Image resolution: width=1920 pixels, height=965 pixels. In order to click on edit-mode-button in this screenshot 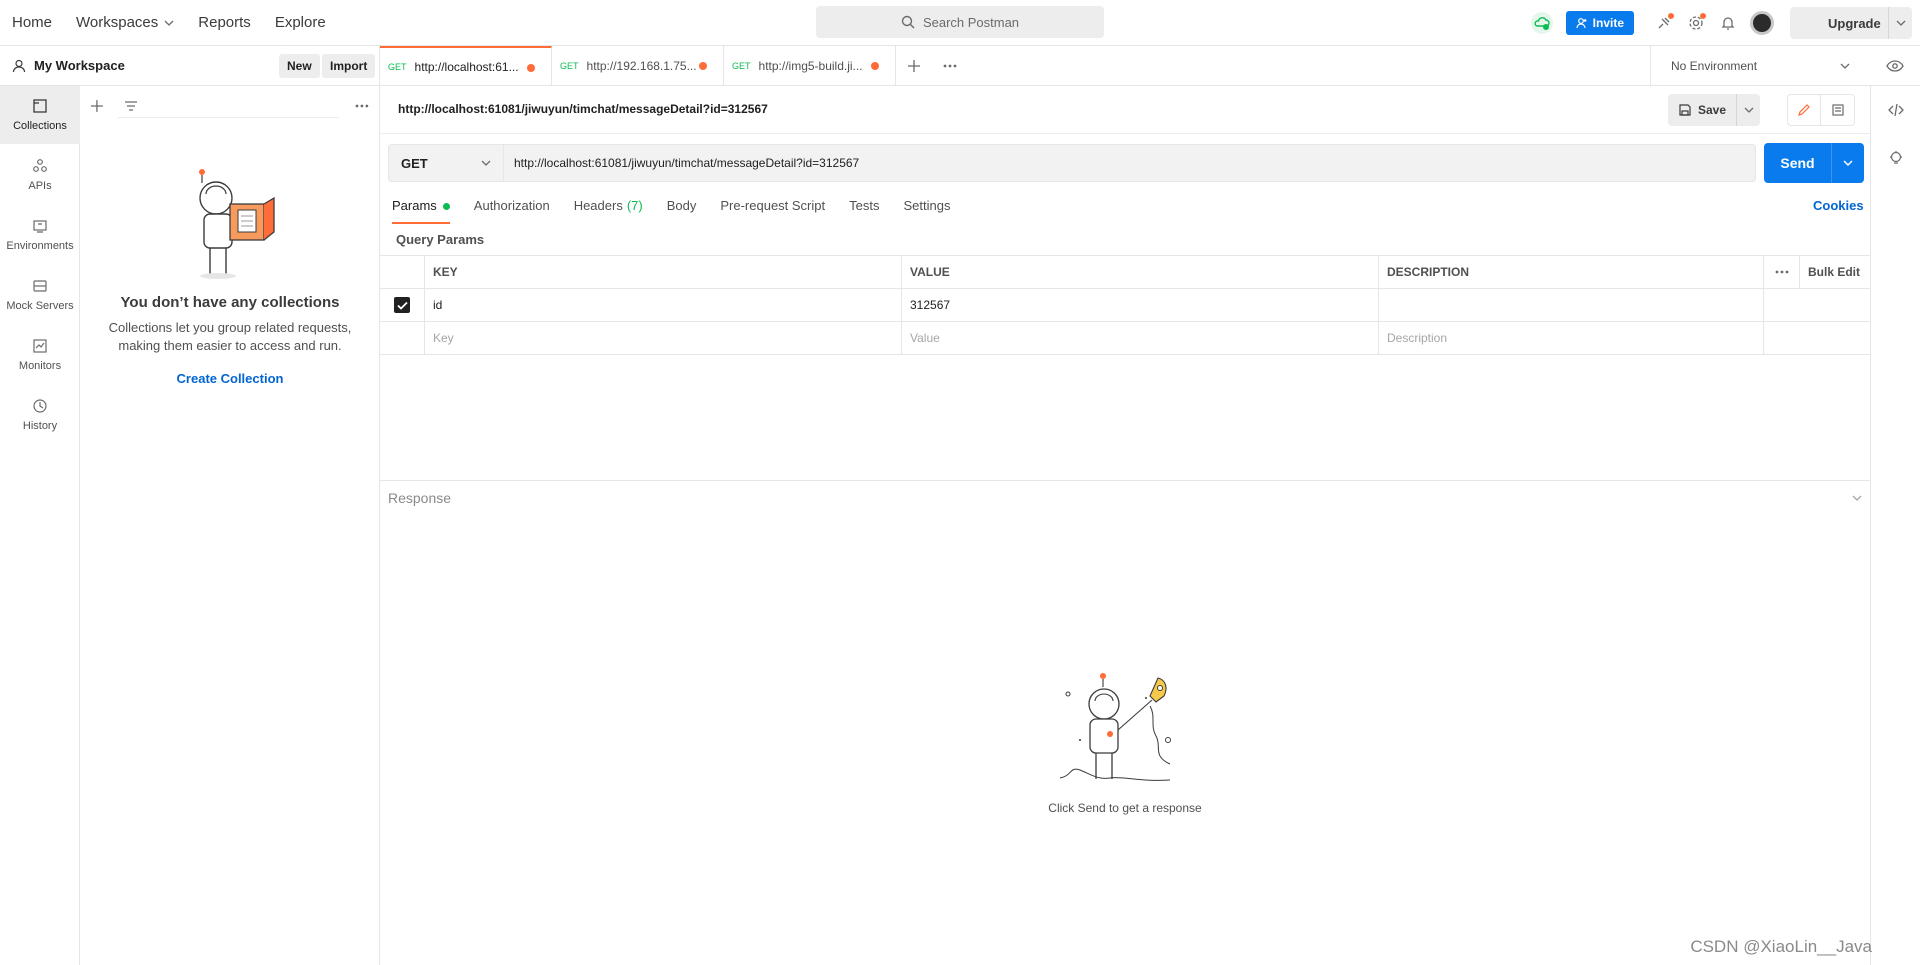, I will do `click(1805, 110)`.